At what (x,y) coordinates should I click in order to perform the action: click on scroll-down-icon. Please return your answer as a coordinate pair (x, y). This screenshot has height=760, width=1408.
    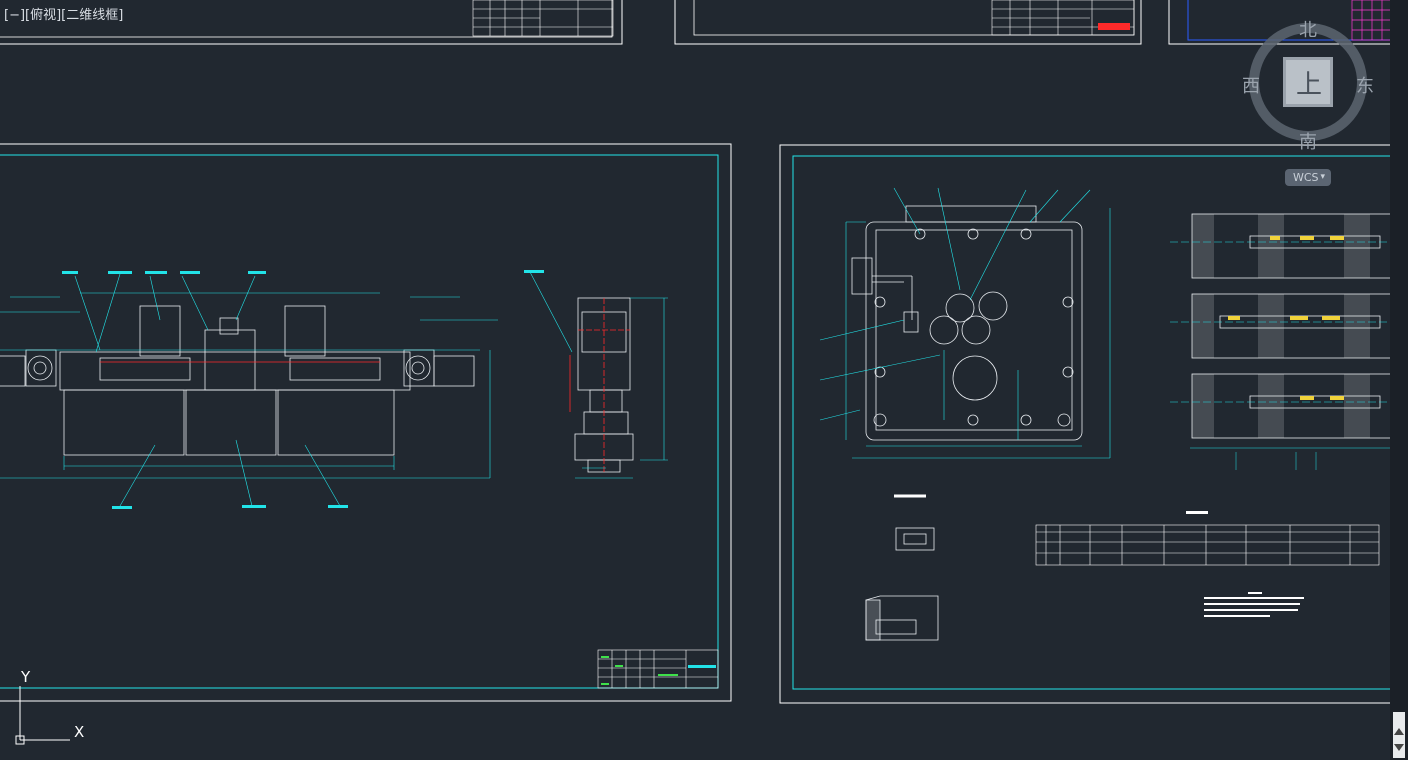
    Looking at the image, I should click on (1399, 747).